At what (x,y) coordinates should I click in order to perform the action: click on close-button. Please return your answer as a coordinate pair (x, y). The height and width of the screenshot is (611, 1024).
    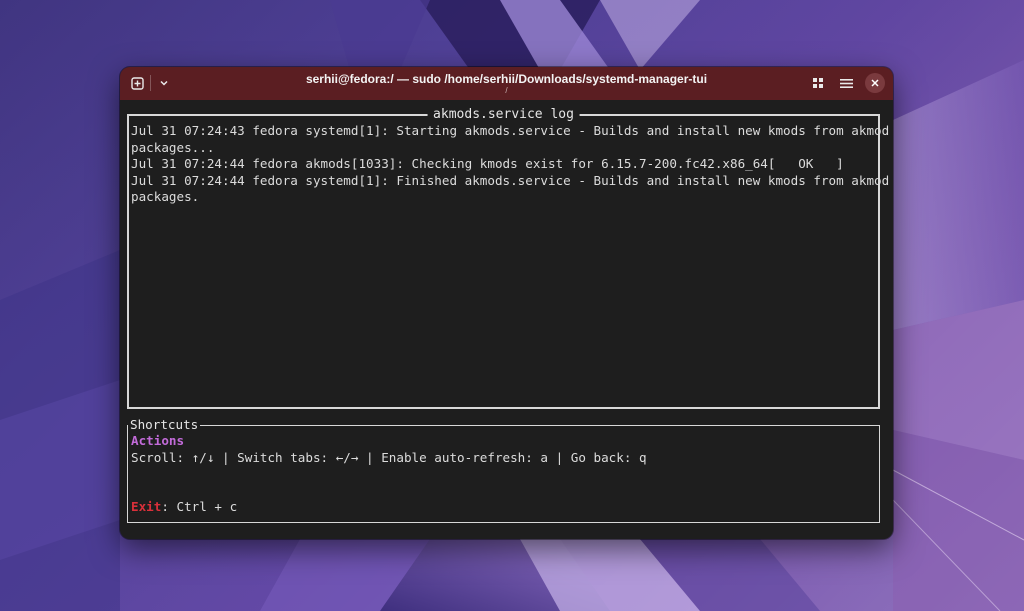
    Looking at the image, I should click on (875, 83).